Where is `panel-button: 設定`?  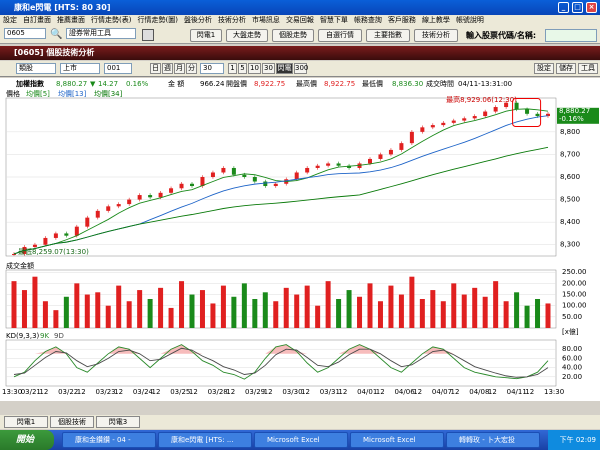
panel-button: 設定 is located at coordinates (544, 68).